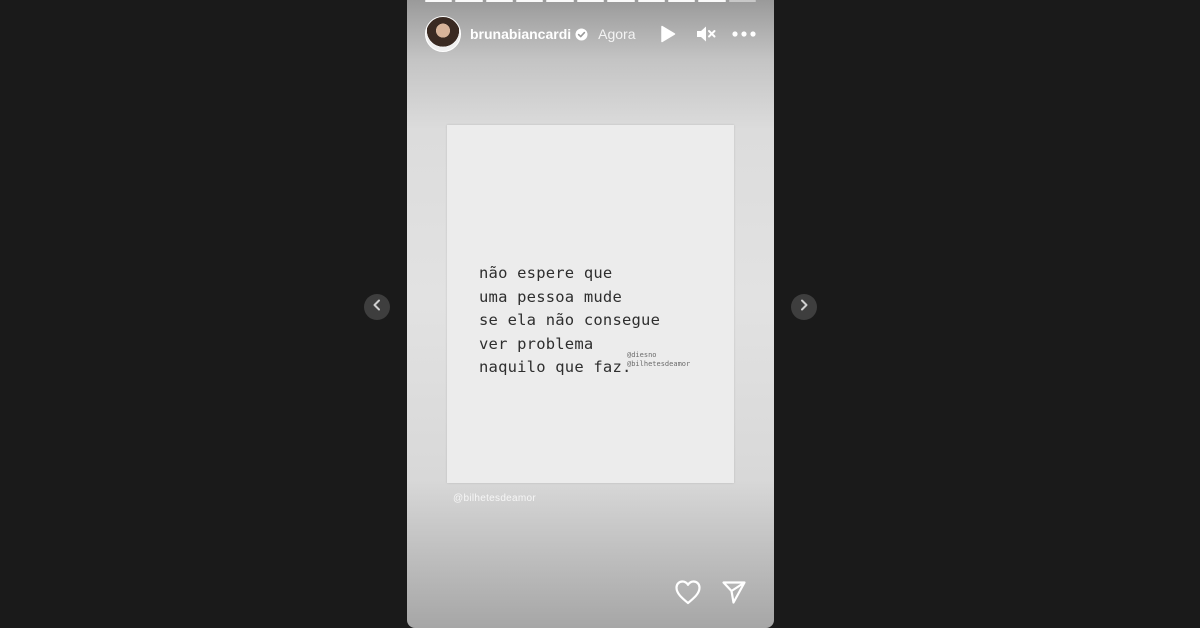 This screenshot has height=628, width=1200. Describe the element at coordinates (570, 320) in the screenshot. I see `quote-line: se ela não consegue` at that location.